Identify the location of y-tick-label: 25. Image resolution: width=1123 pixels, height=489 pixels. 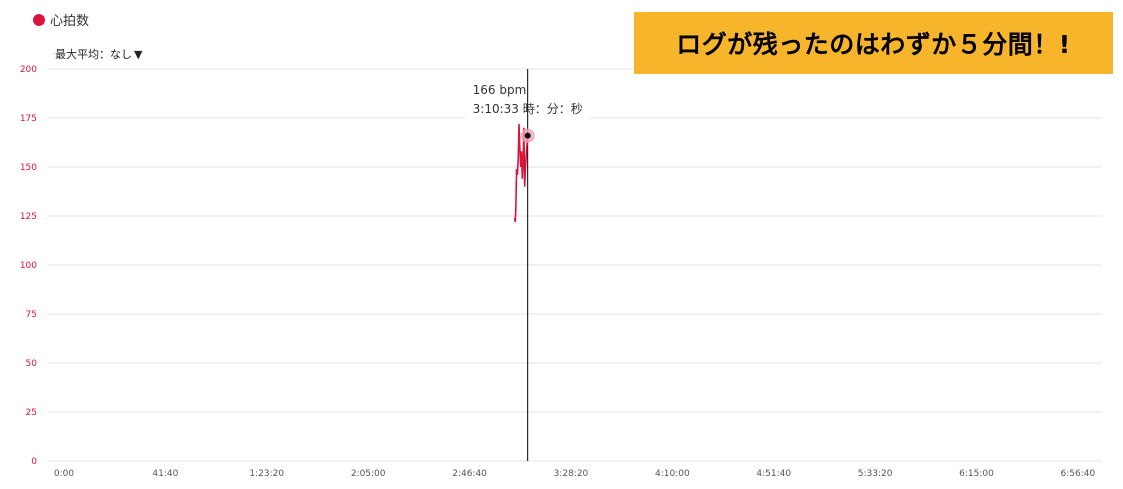
(31, 413).